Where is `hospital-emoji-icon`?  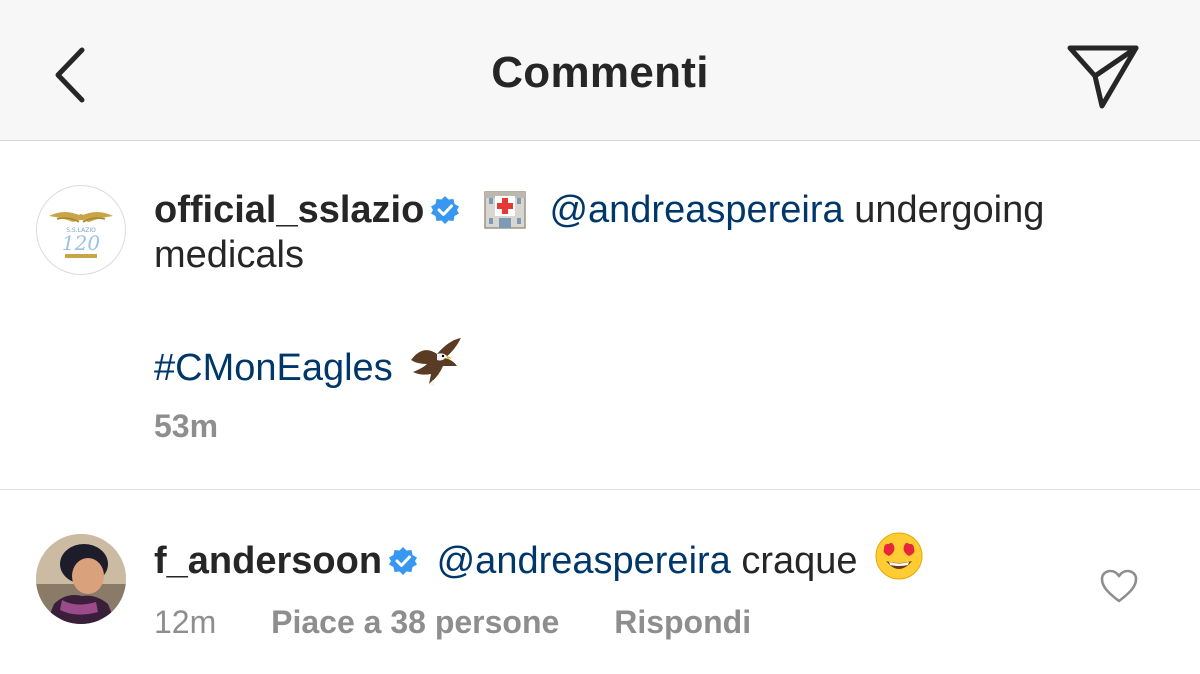
hospital-emoji-icon is located at coordinates (505, 210).